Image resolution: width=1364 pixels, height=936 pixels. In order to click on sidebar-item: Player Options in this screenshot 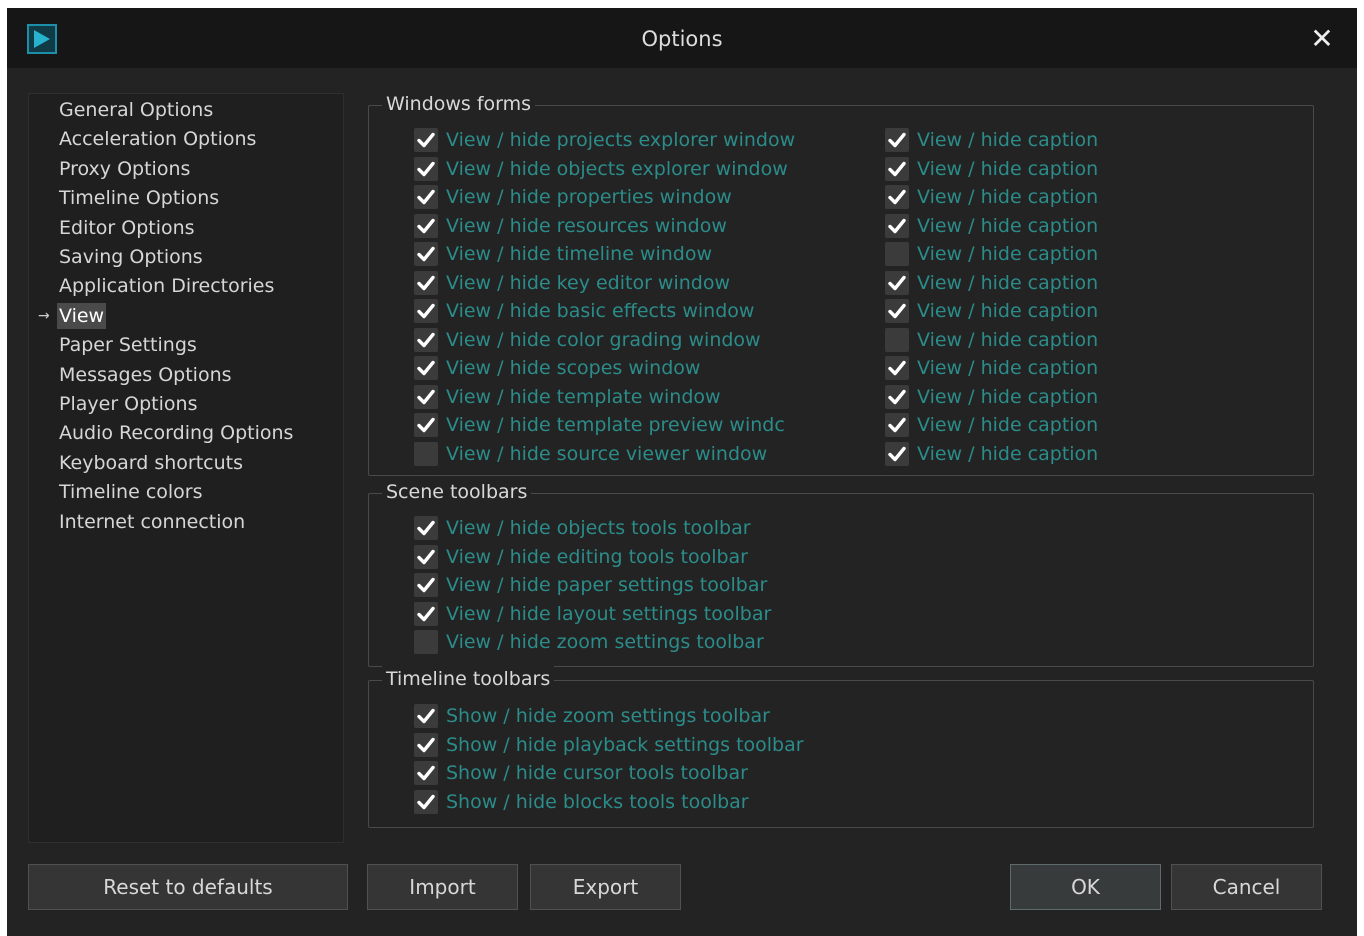, I will do `click(128, 404)`.